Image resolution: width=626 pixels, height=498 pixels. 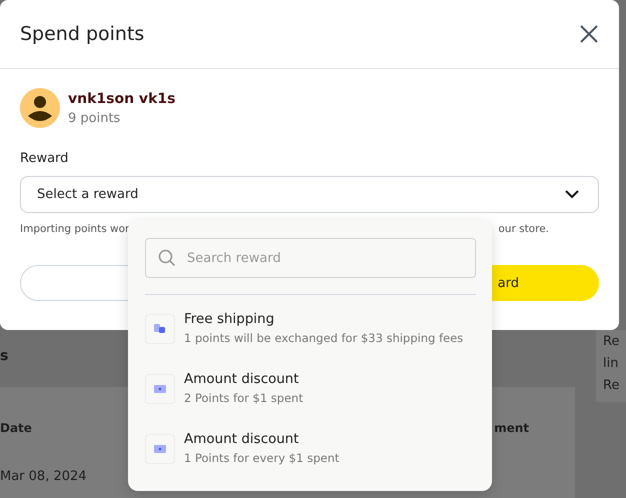 I want to click on reward-select: Select a reward, so click(x=309, y=194).